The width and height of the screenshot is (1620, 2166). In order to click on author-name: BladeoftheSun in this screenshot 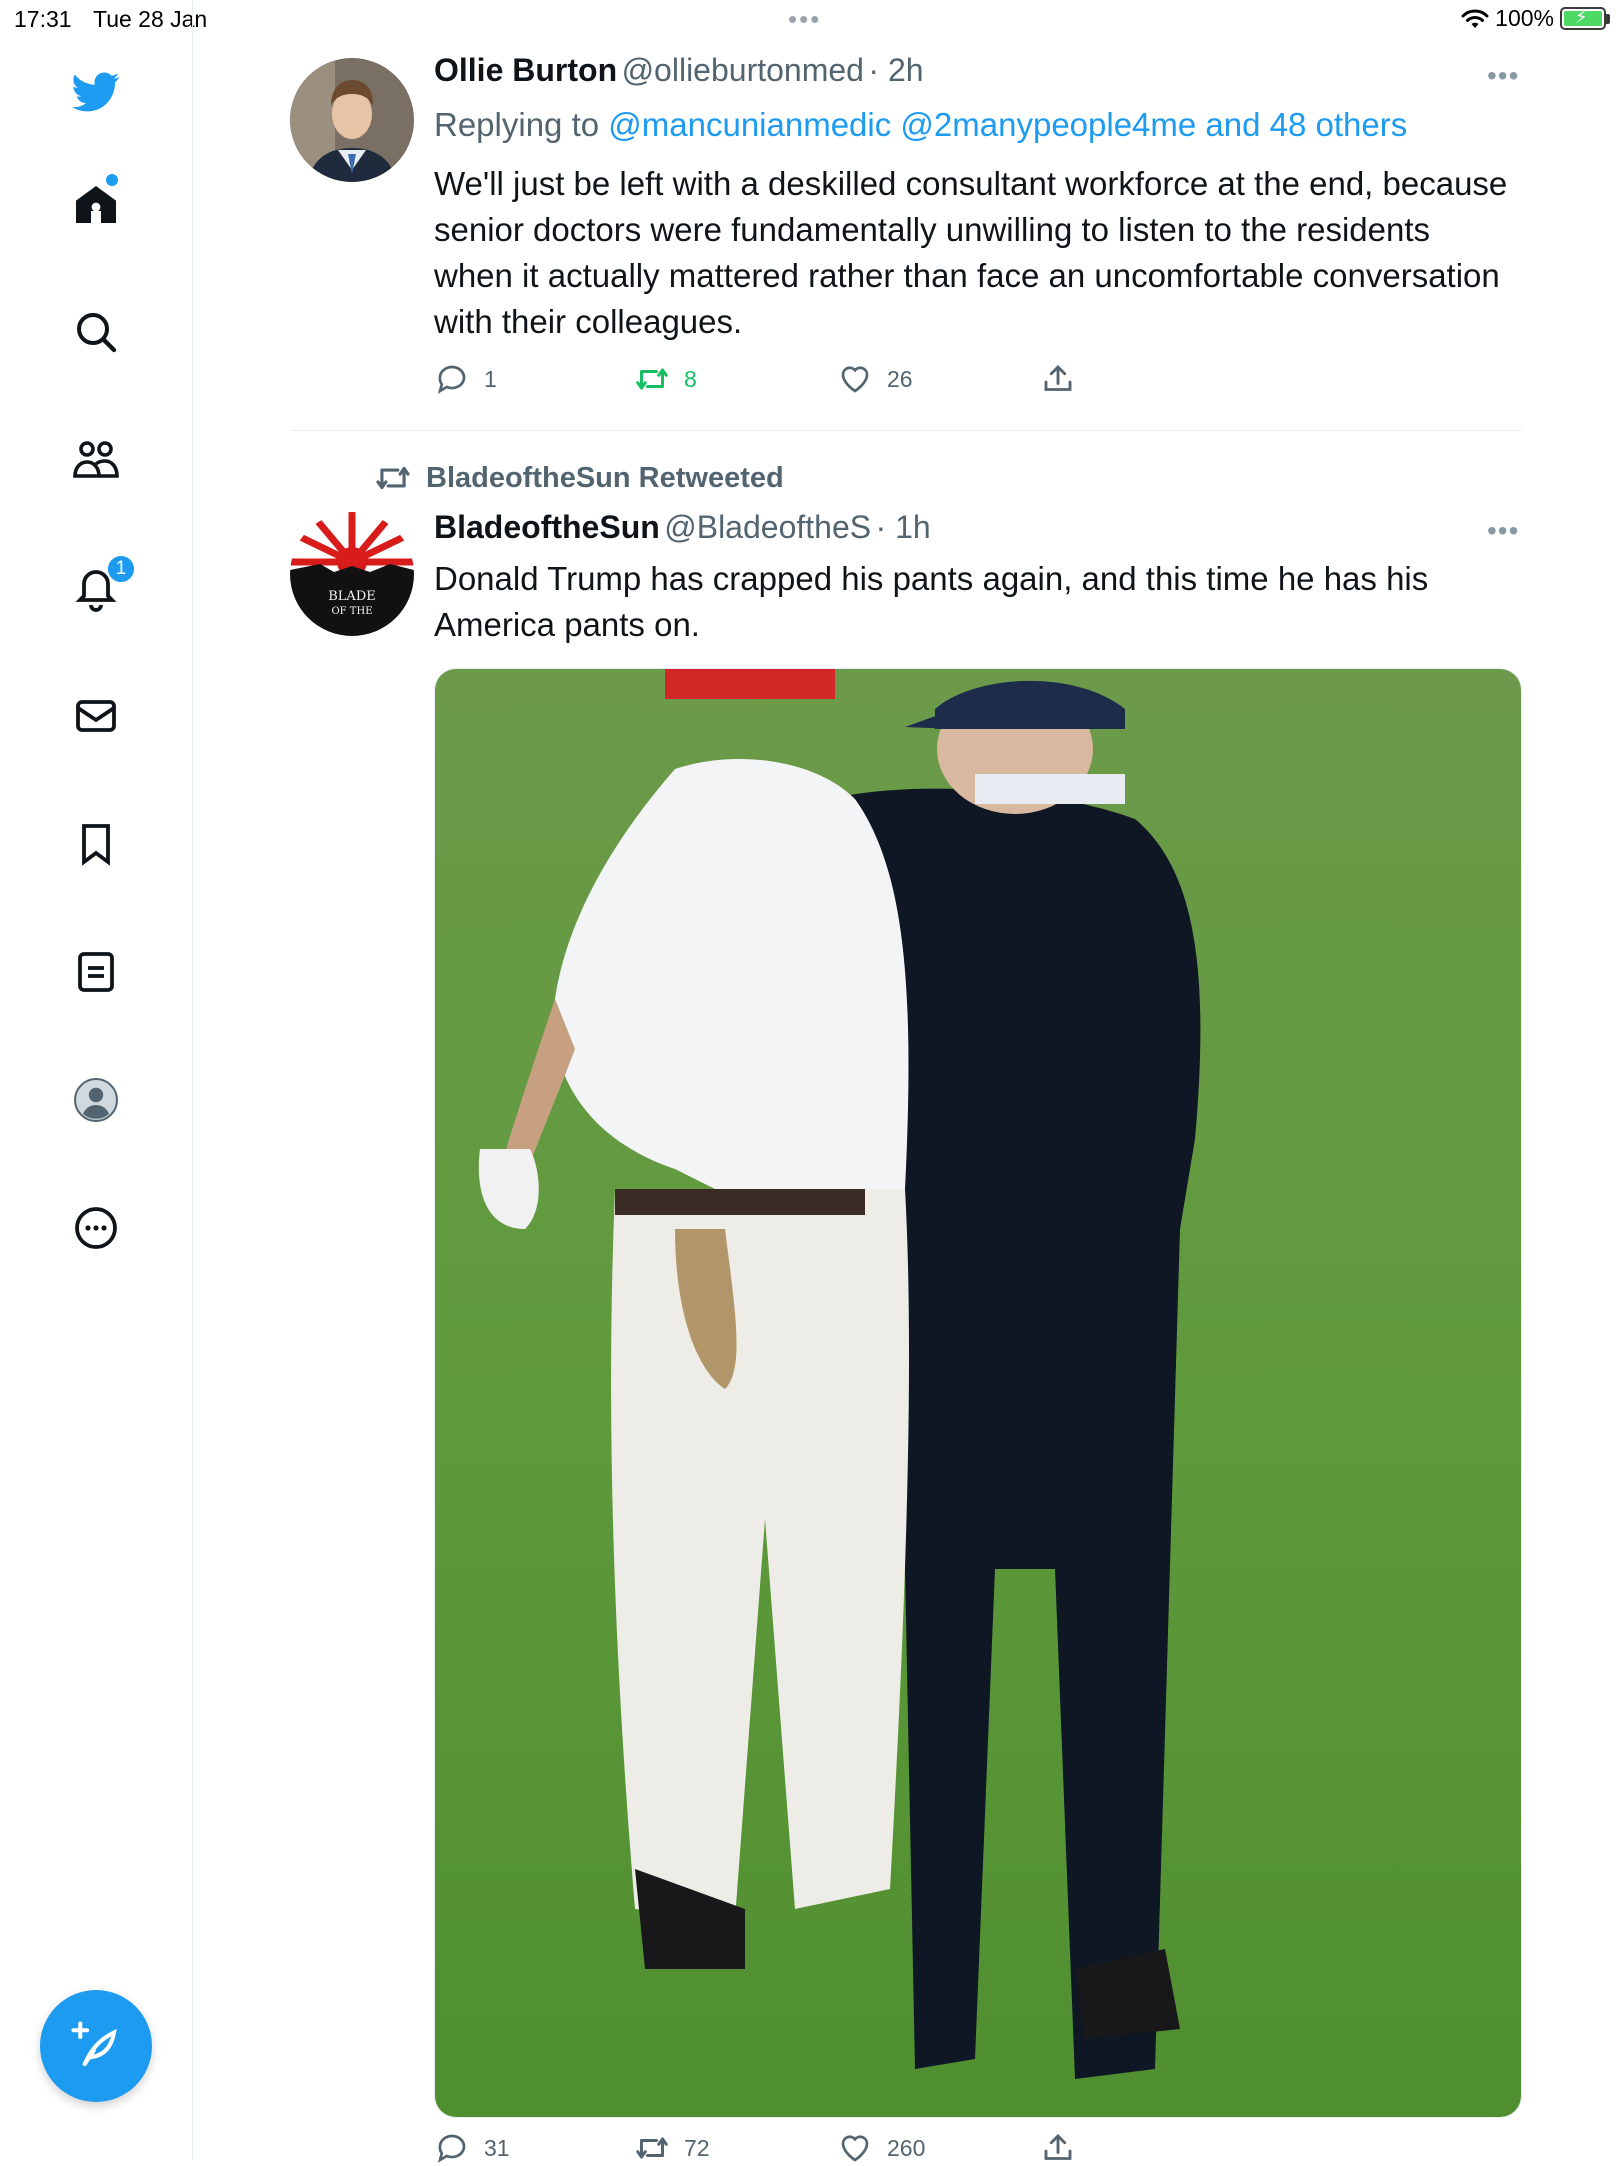, I will do `click(547, 527)`.